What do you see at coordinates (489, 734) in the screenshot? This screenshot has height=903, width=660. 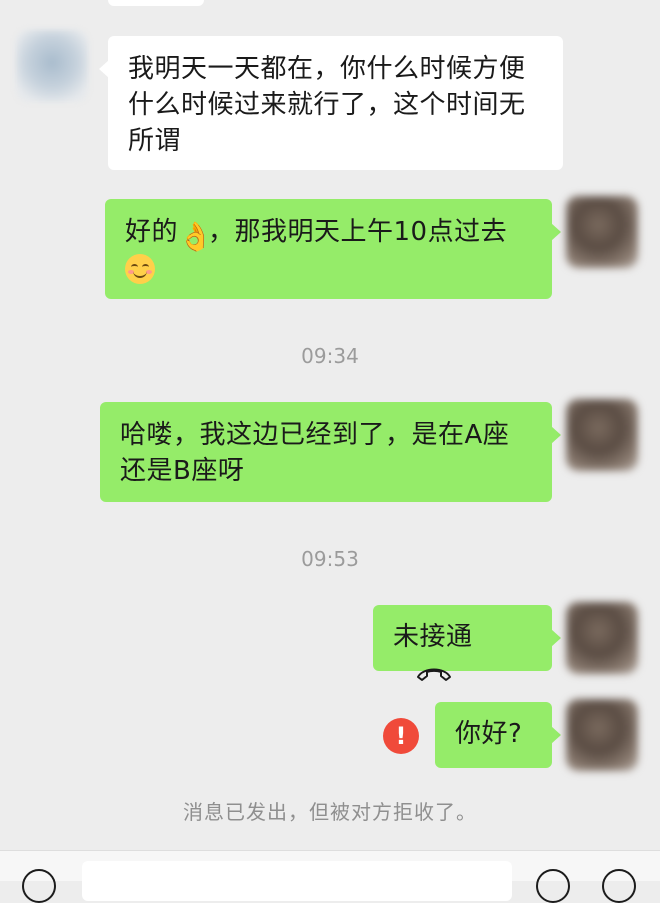 I see `message-text: 你好?` at bounding box center [489, 734].